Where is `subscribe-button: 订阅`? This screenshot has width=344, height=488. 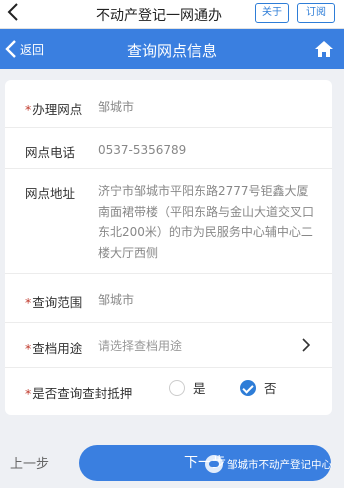 subscribe-button: 订阅 is located at coordinates (316, 13).